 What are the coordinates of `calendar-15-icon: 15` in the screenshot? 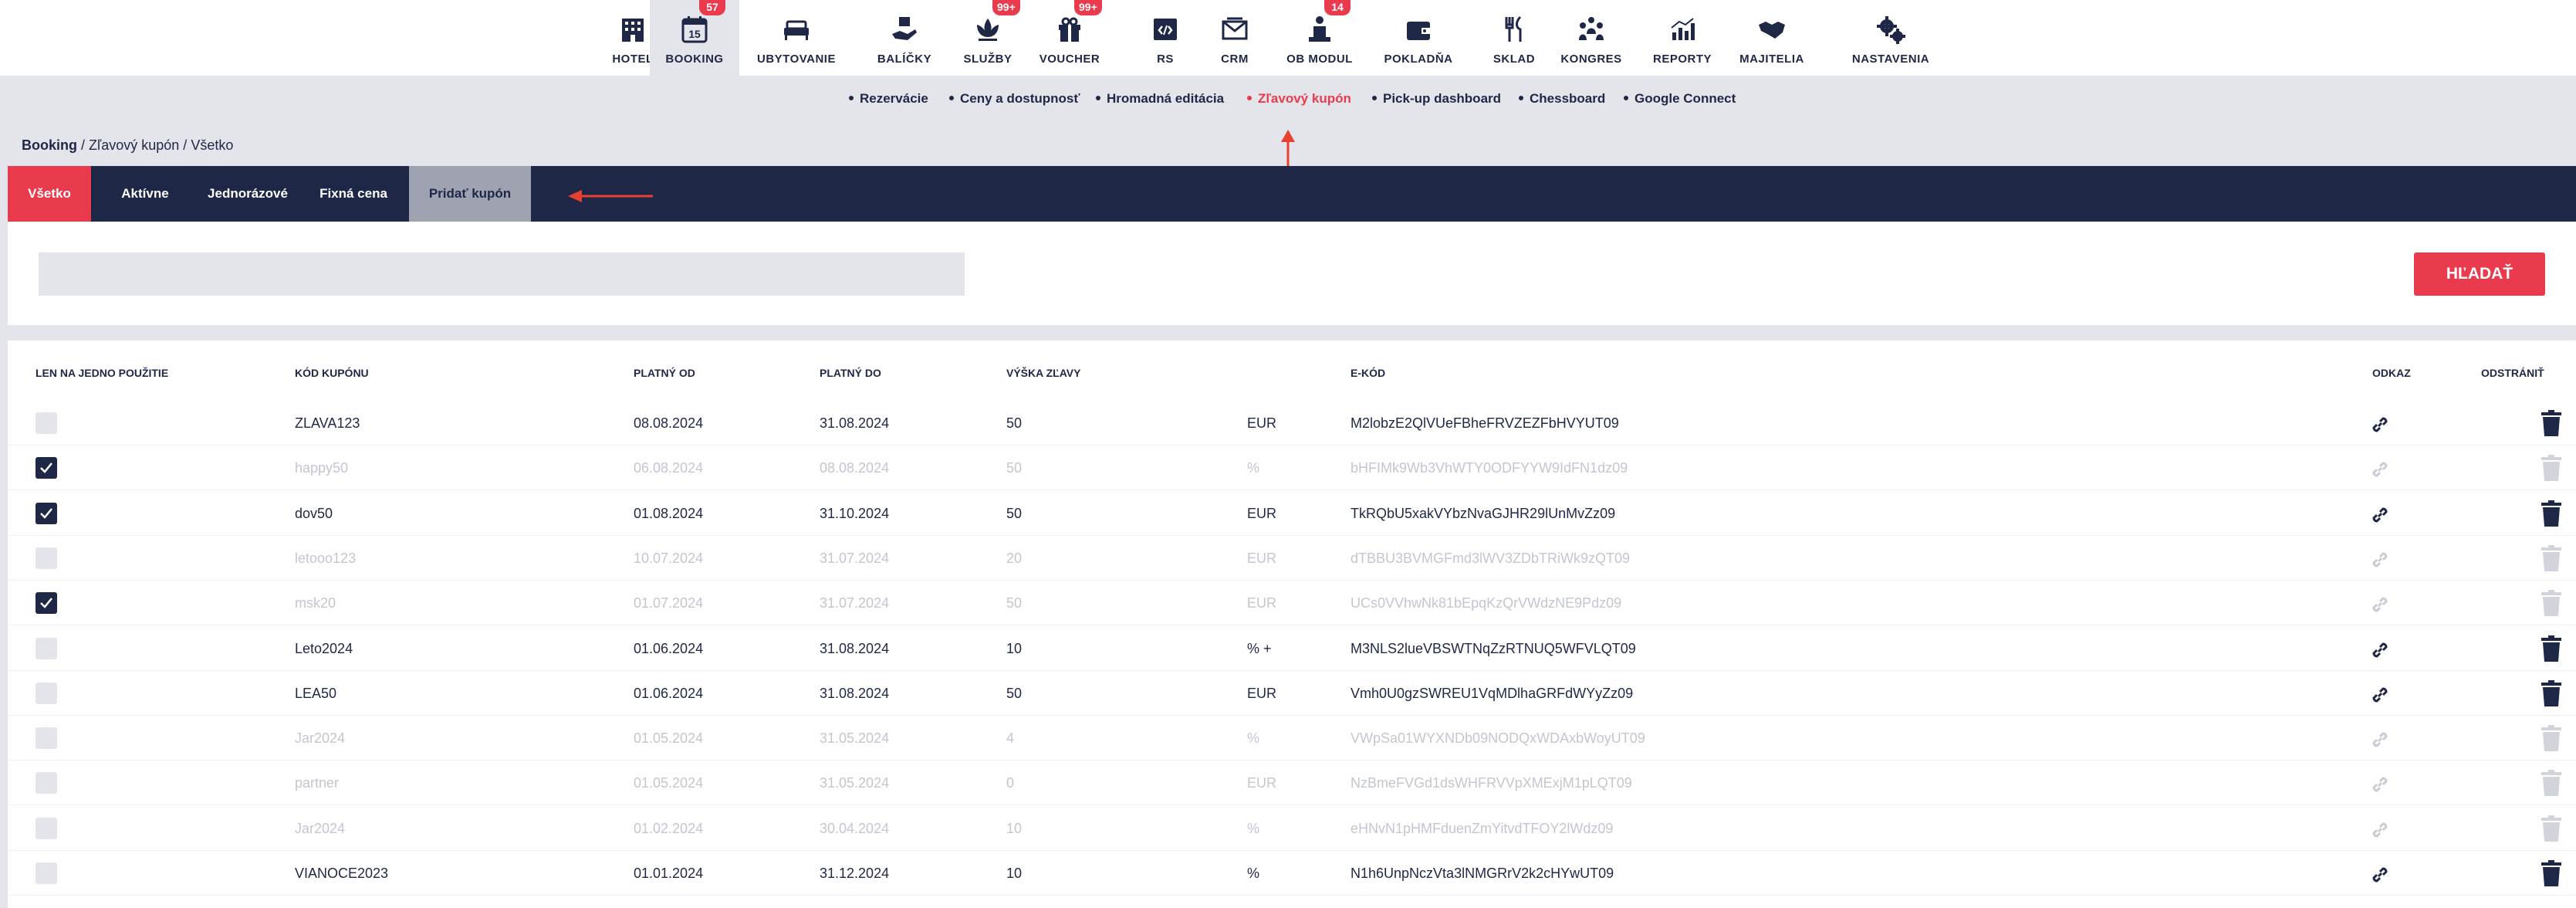 It's located at (695, 30).